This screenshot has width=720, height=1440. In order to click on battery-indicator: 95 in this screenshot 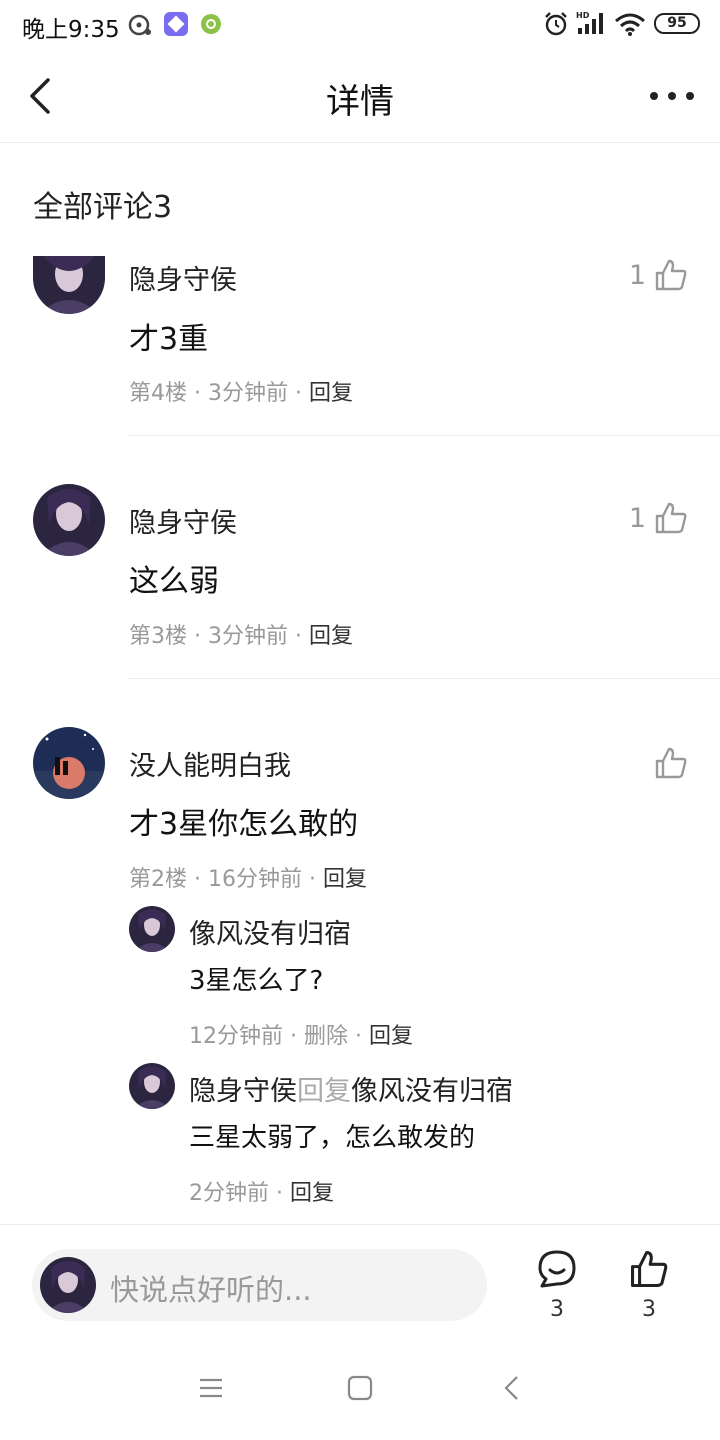, I will do `click(677, 23)`.